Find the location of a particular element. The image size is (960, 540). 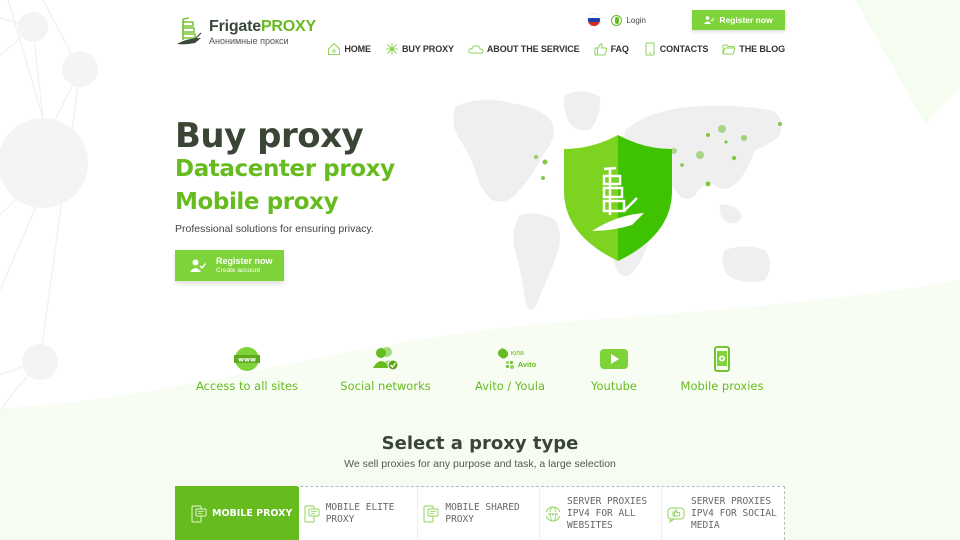

nav-buy-proxy: BUY PROXY is located at coordinates (419, 49).